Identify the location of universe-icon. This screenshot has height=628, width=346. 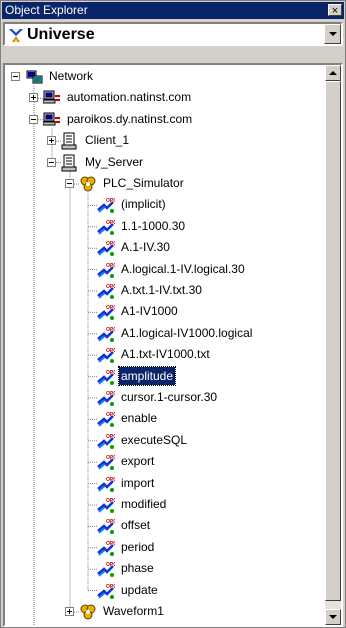
(16, 35).